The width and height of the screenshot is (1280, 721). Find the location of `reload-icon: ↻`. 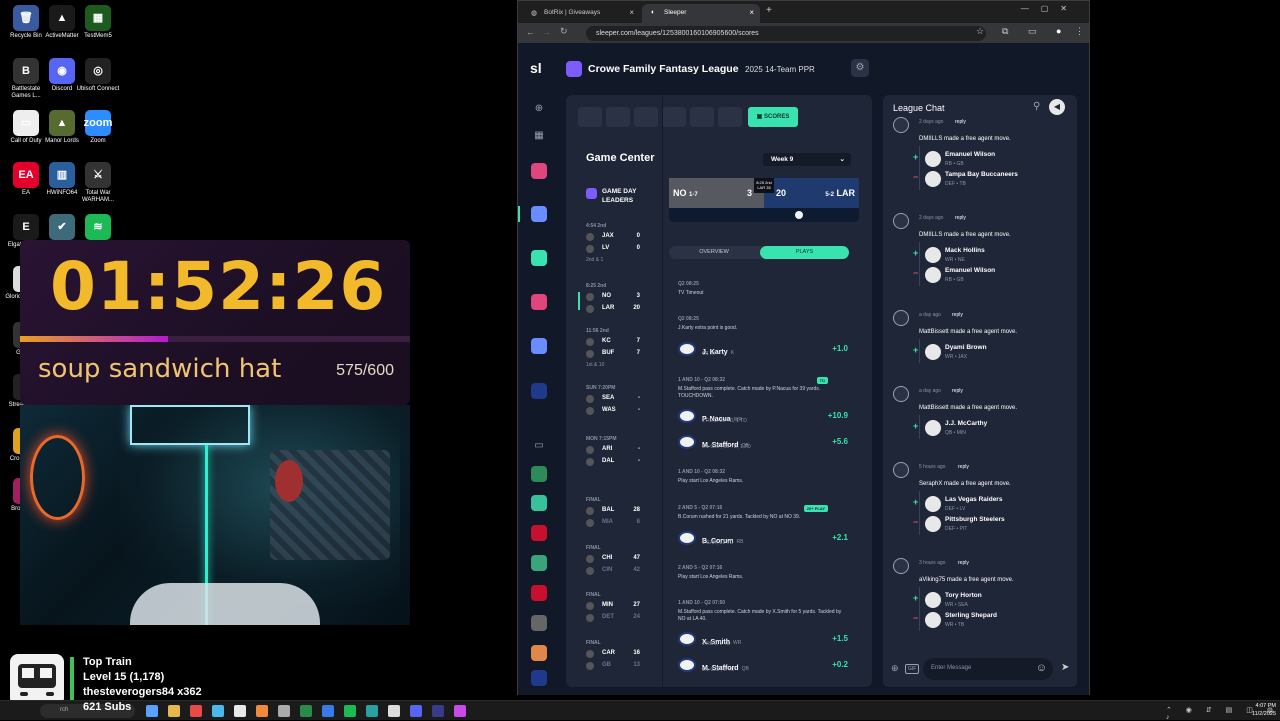

reload-icon: ↻ is located at coordinates (564, 31).